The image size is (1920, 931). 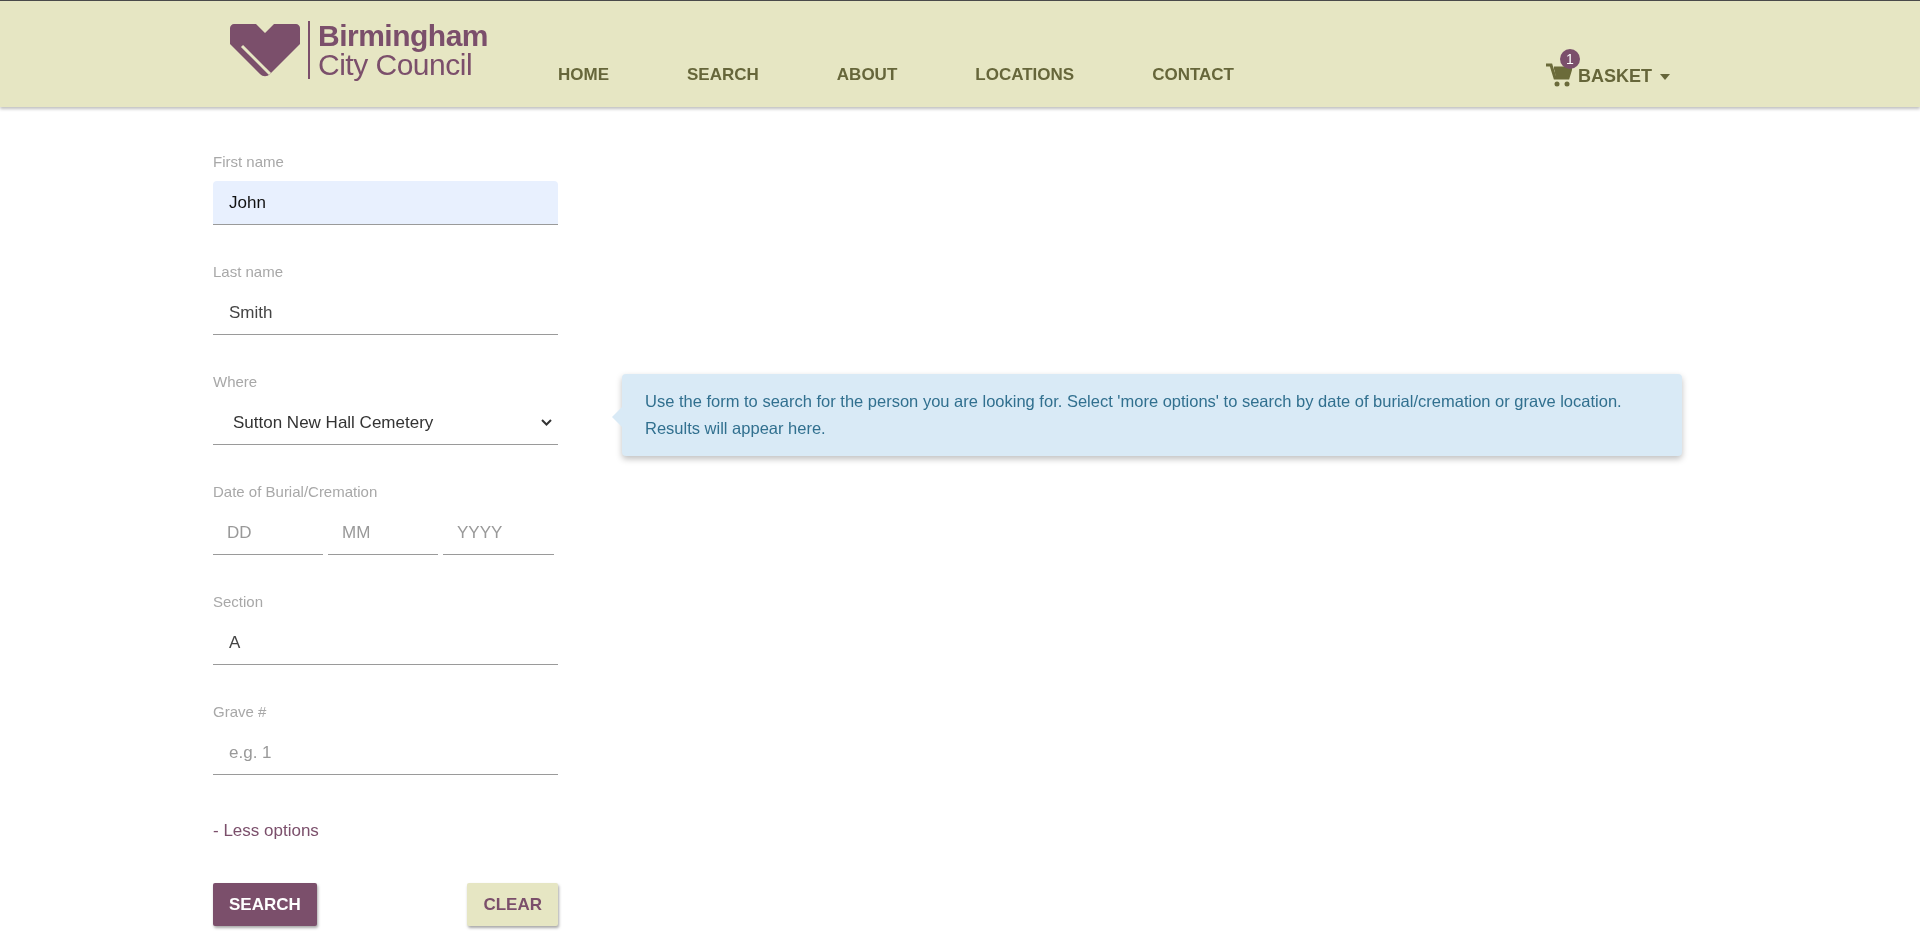 I want to click on date-input-field: MM, so click(x=383, y=533).